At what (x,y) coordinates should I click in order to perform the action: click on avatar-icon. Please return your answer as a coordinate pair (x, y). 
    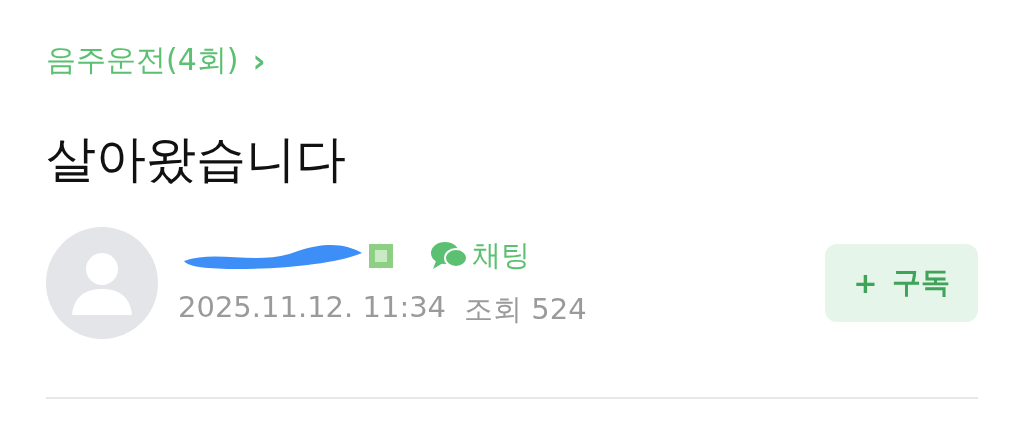
    Looking at the image, I should click on (102, 283).